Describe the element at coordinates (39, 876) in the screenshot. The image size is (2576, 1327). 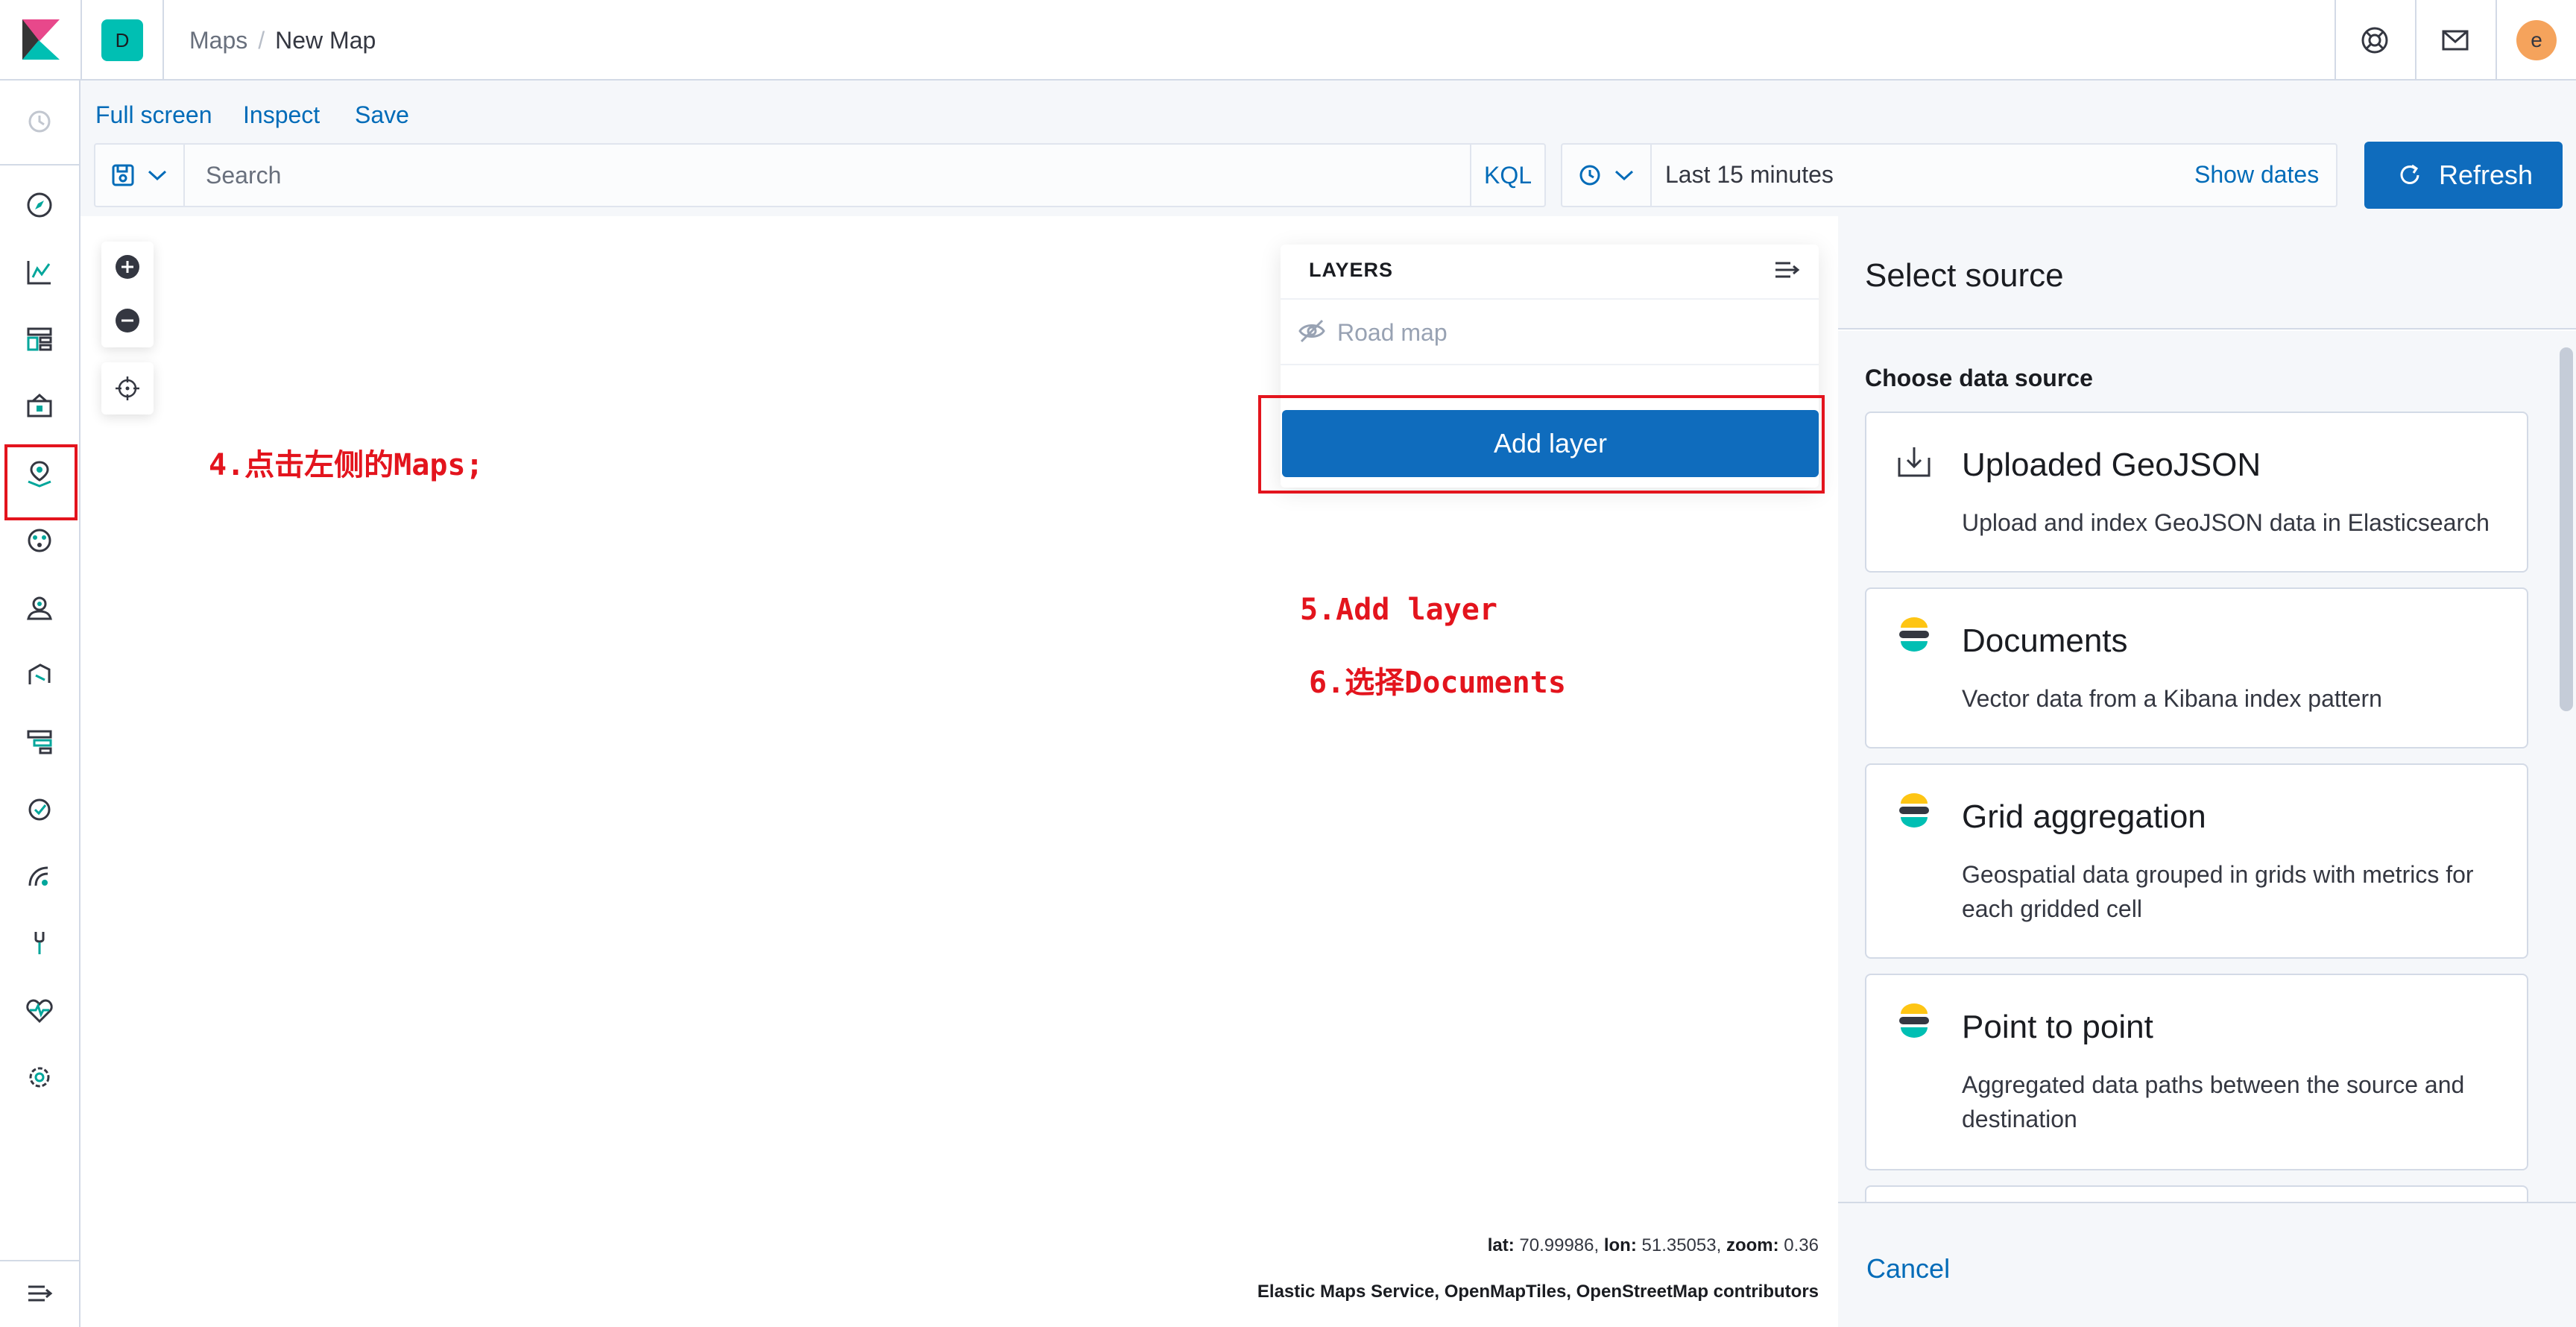
I see `siem-icon` at that location.